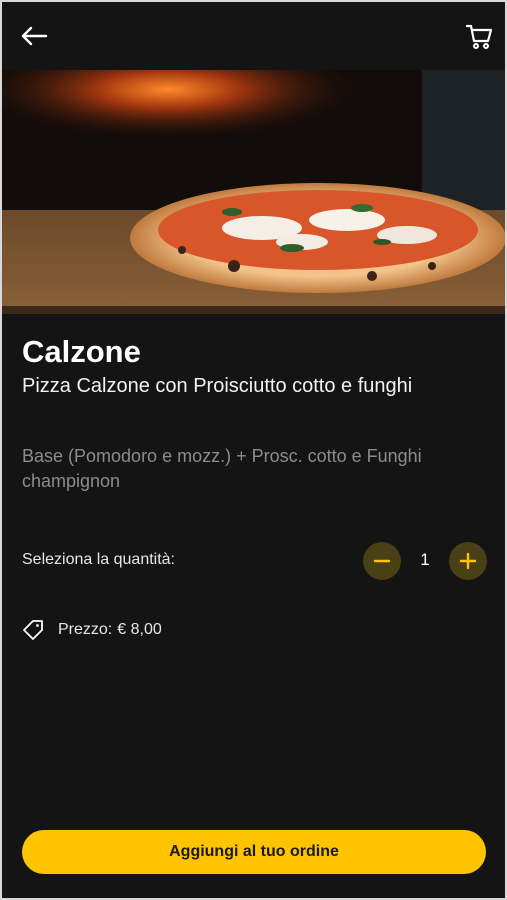  What do you see at coordinates (253, 36) in the screenshot?
I see `top-bar` at bounding box center [253, 36].